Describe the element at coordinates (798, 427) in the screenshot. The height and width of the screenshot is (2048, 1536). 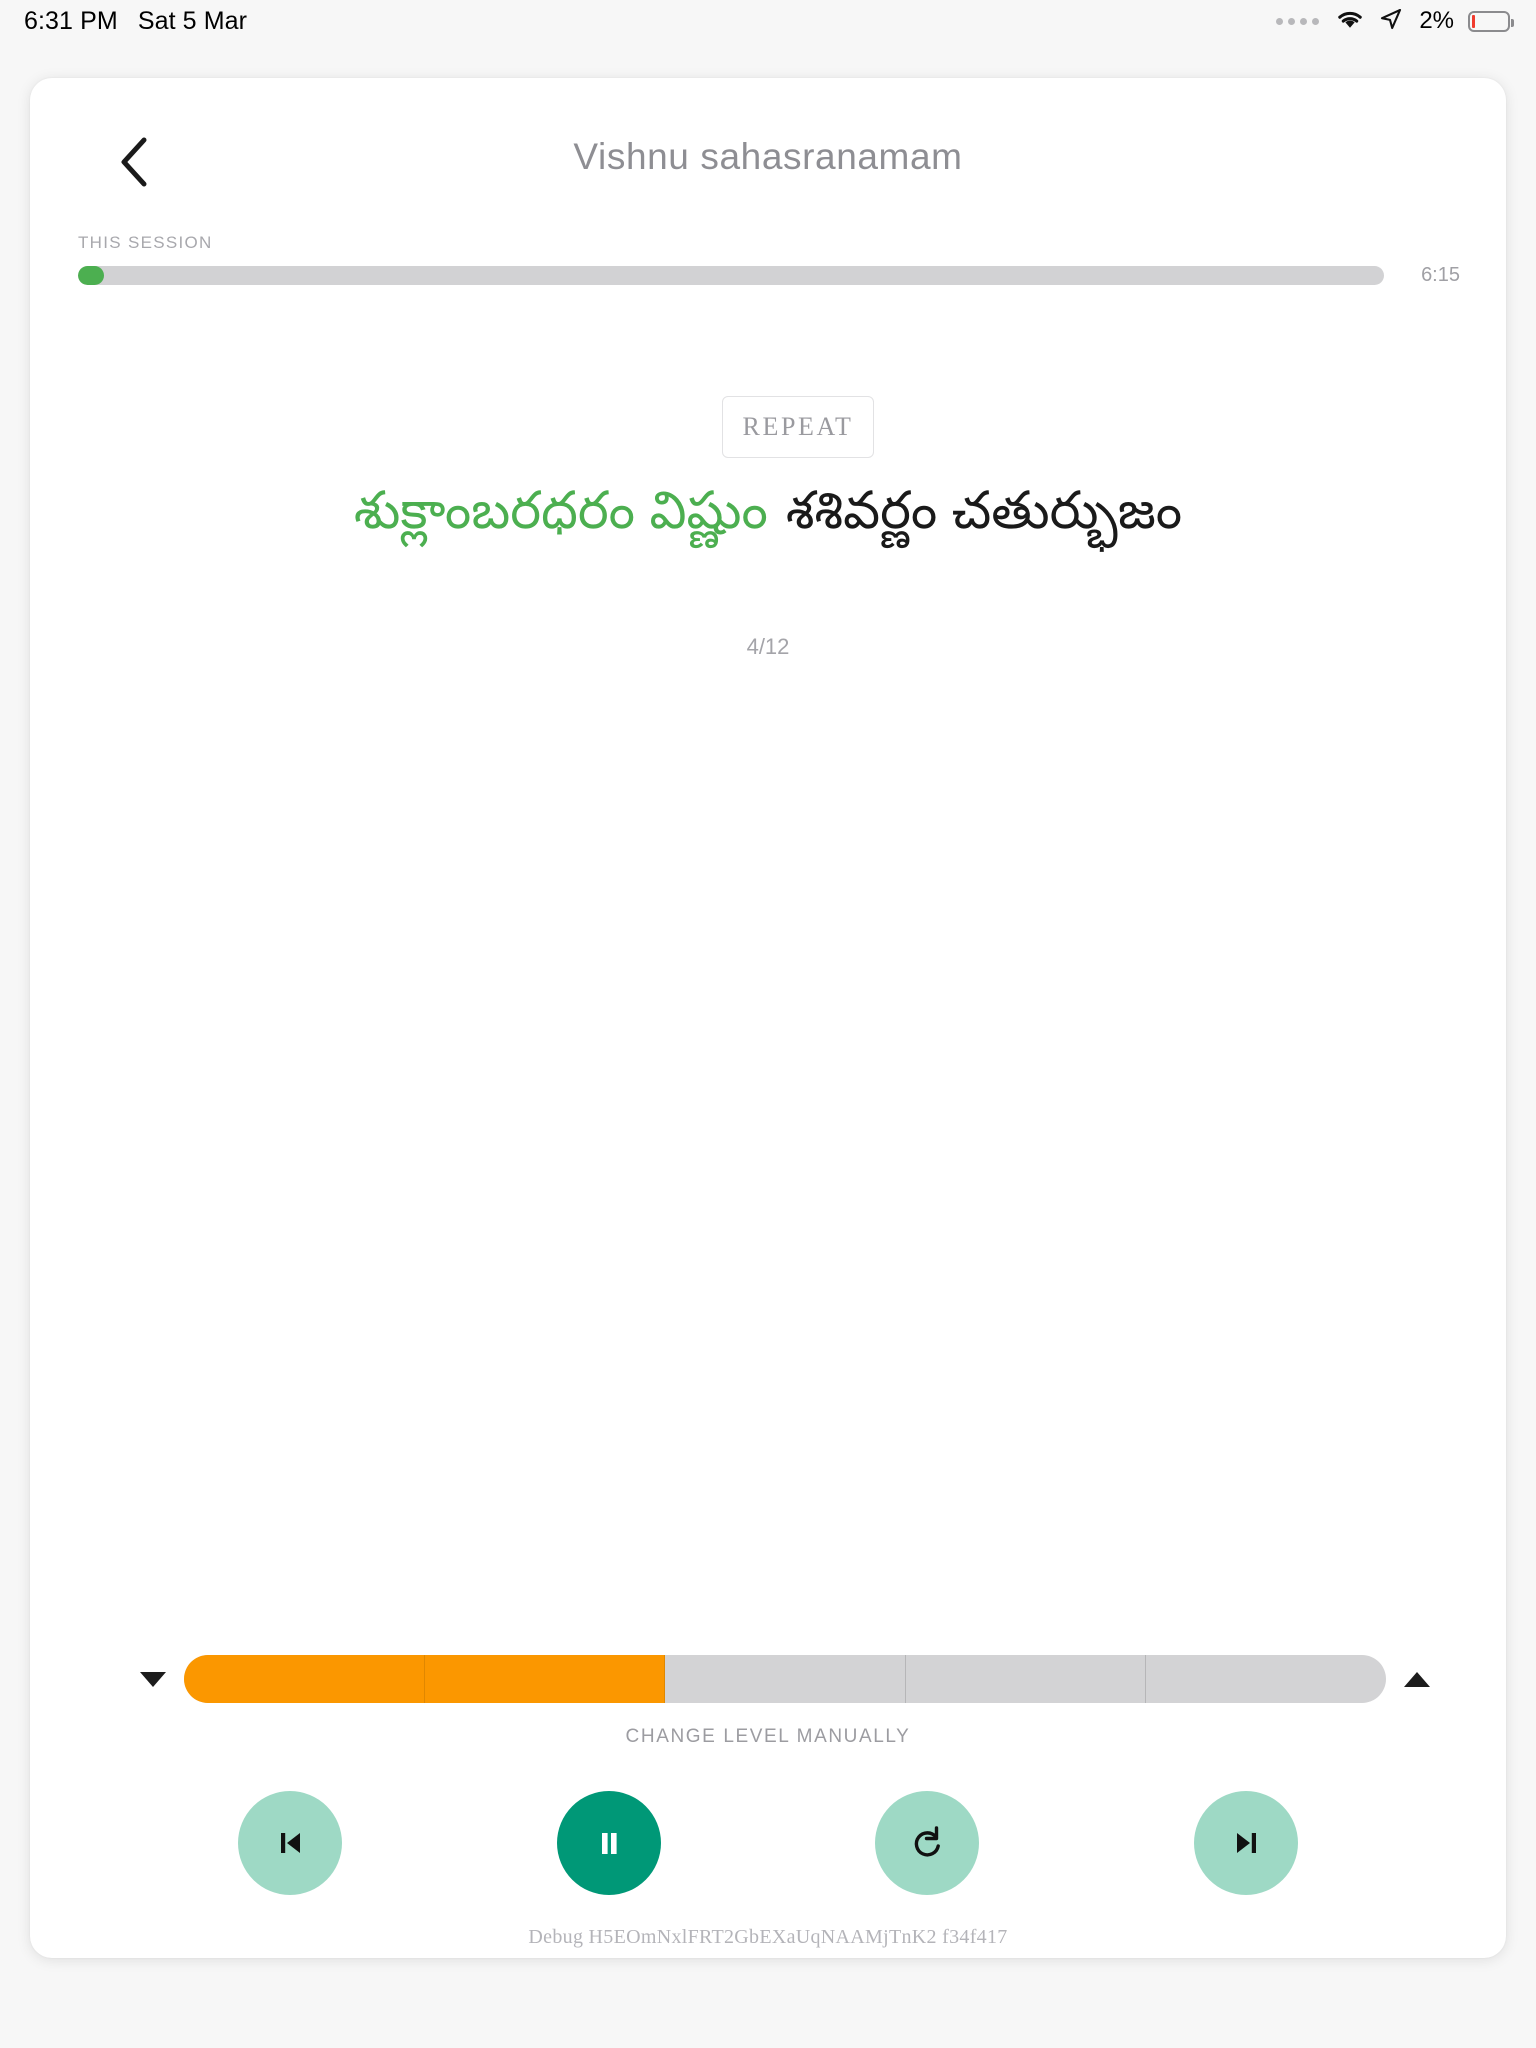
I see `repeat-button: REPEAT` at that location.